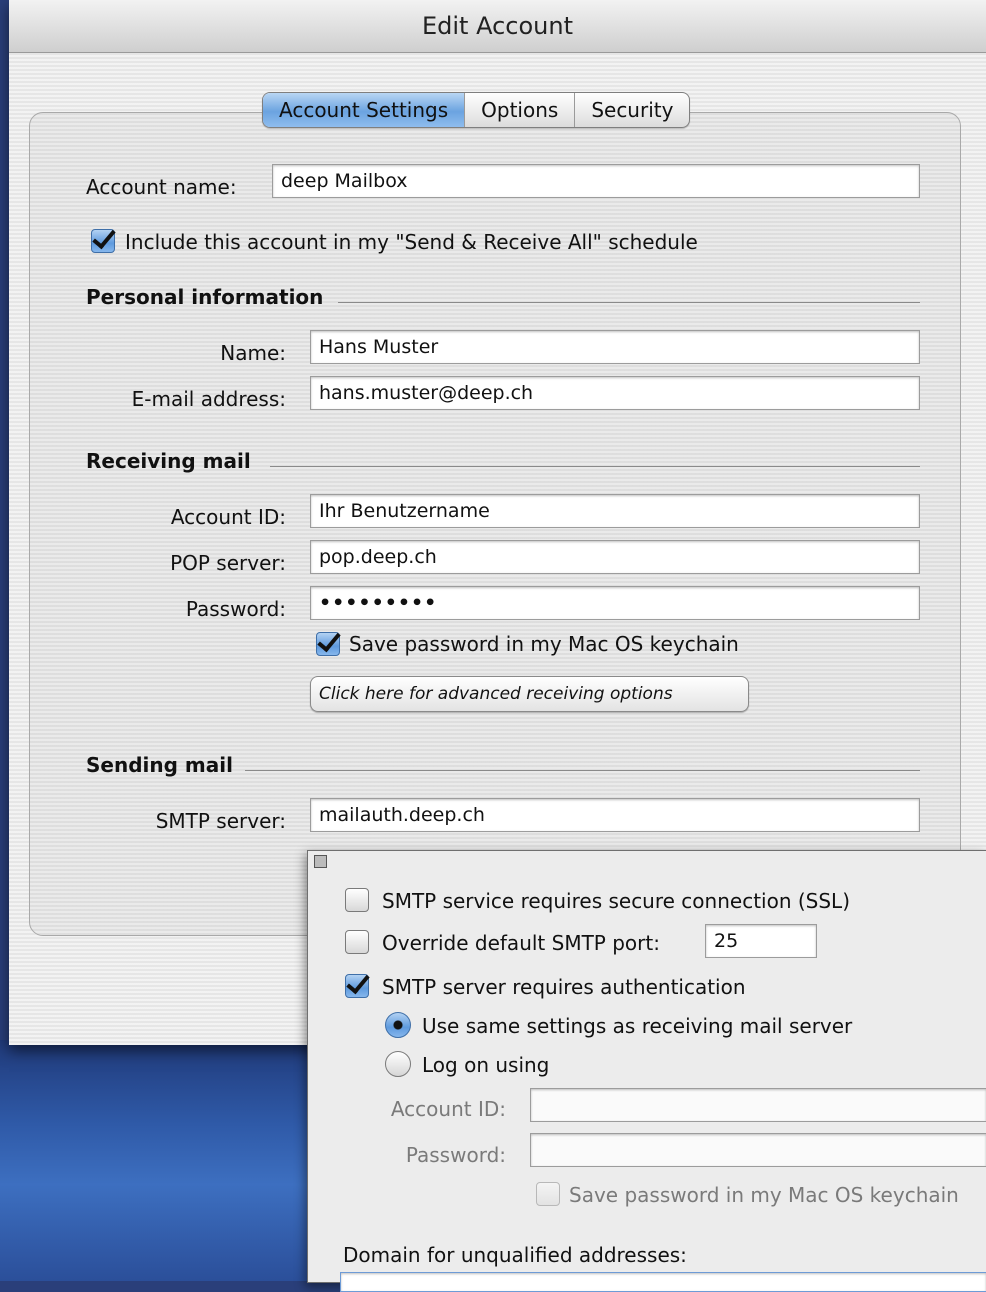  I want to click on account-id-field: Ihr Benutzername, so click(615, 511).